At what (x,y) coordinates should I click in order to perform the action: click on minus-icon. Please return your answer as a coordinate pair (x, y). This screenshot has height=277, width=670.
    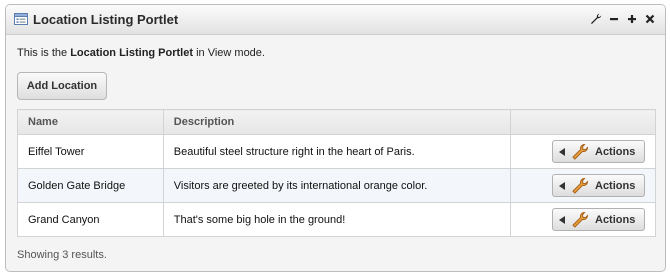
    Looking at the image, I should click on (614, 19).